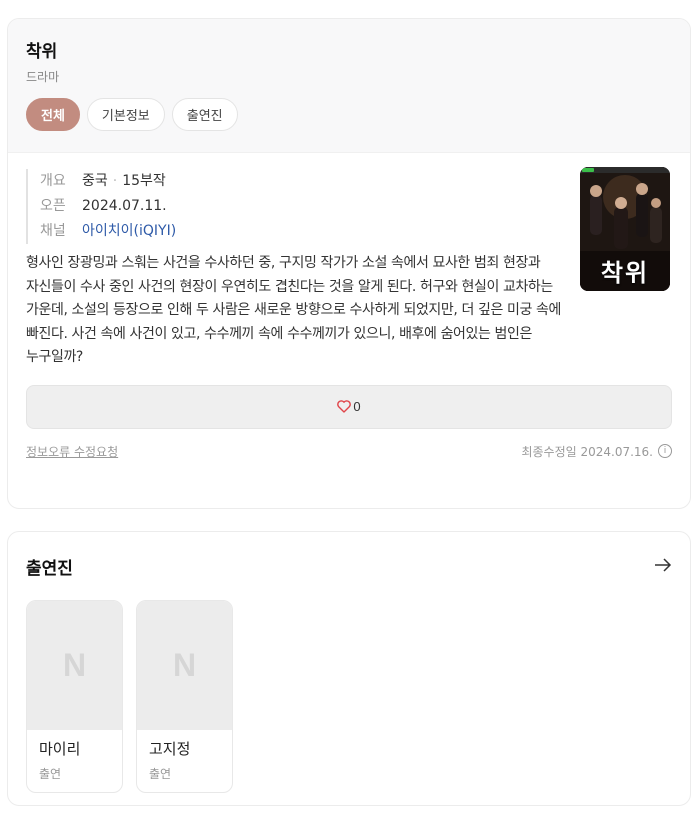 Image resolution: width=700 pixels, height=813 pixels. What do you see at coordinates (53, 114) in the screenshot?
I see `tab-all: 전체` at bounding box center [53, 114].